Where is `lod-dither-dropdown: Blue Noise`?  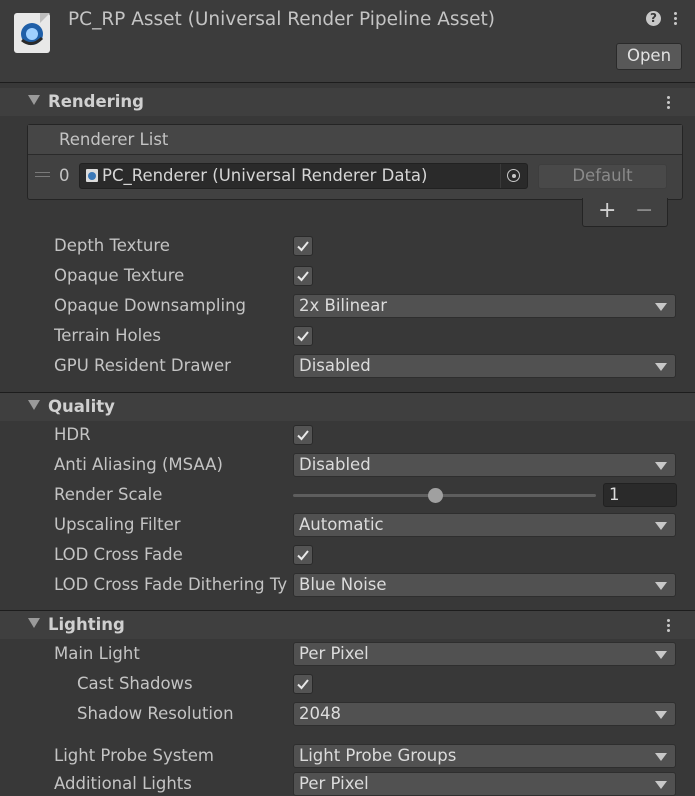
lod-dither-dropdown: Blue Noise is located at coordinates (484, 585).